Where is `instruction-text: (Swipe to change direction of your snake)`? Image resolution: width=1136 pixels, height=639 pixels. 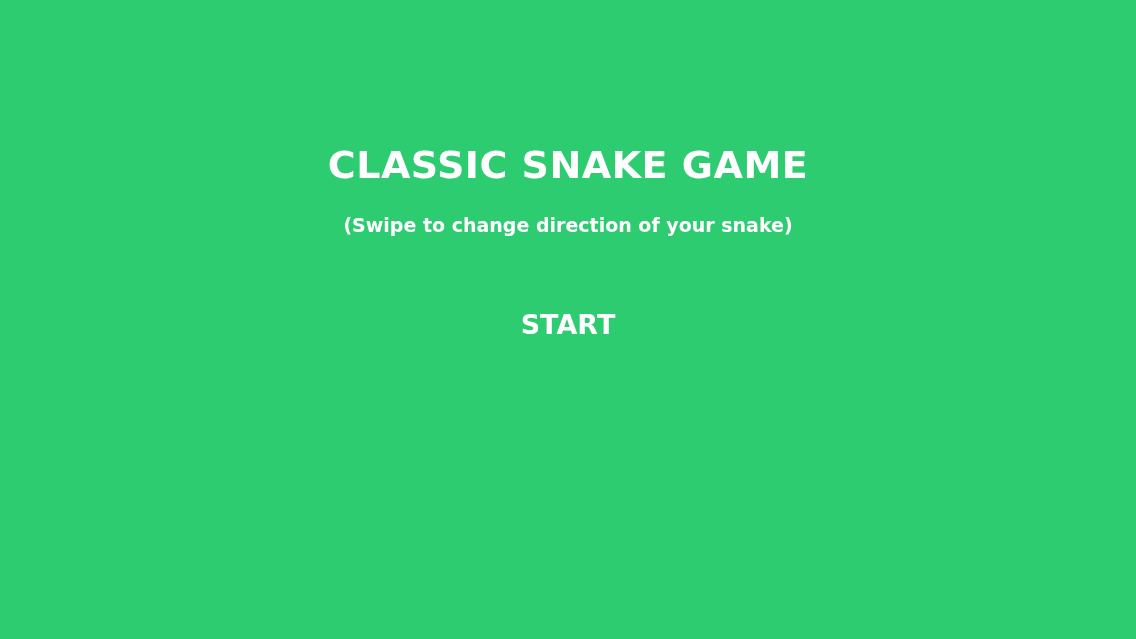
instruction-text: (Swipe to change direction of your snake) is located at coordinates (568, 225).